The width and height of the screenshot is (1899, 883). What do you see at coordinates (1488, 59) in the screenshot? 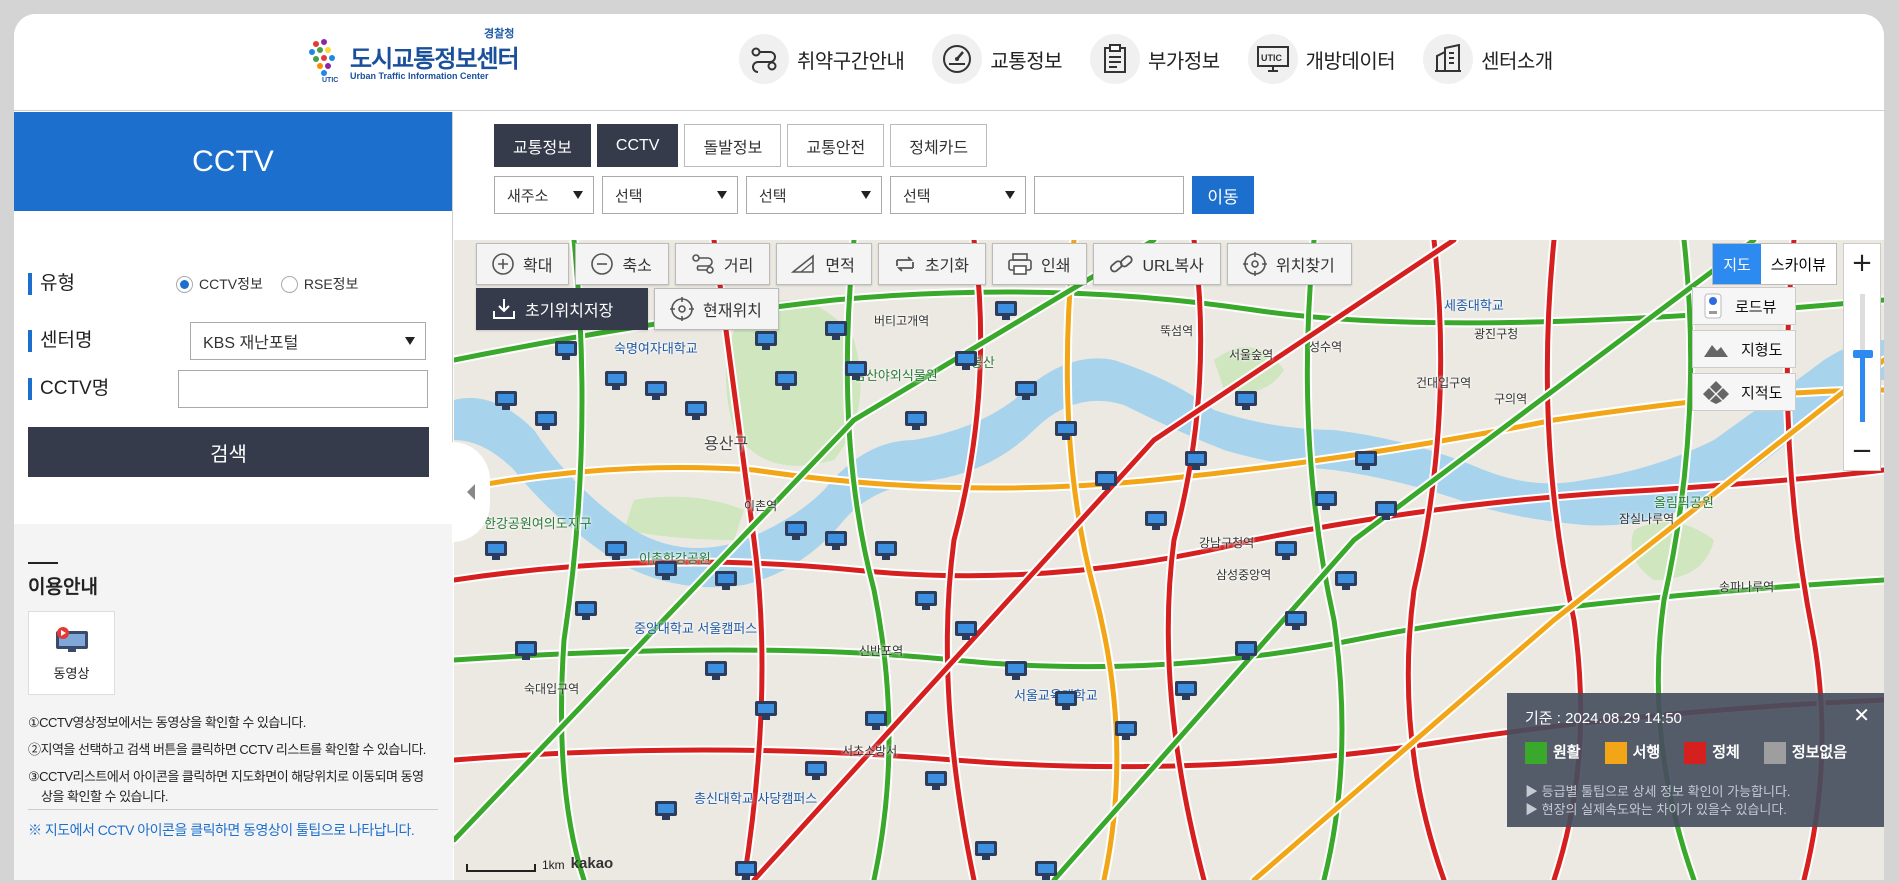
I see `nav-item-center-intro: 센터소개` at bounding box center [1488, 59].